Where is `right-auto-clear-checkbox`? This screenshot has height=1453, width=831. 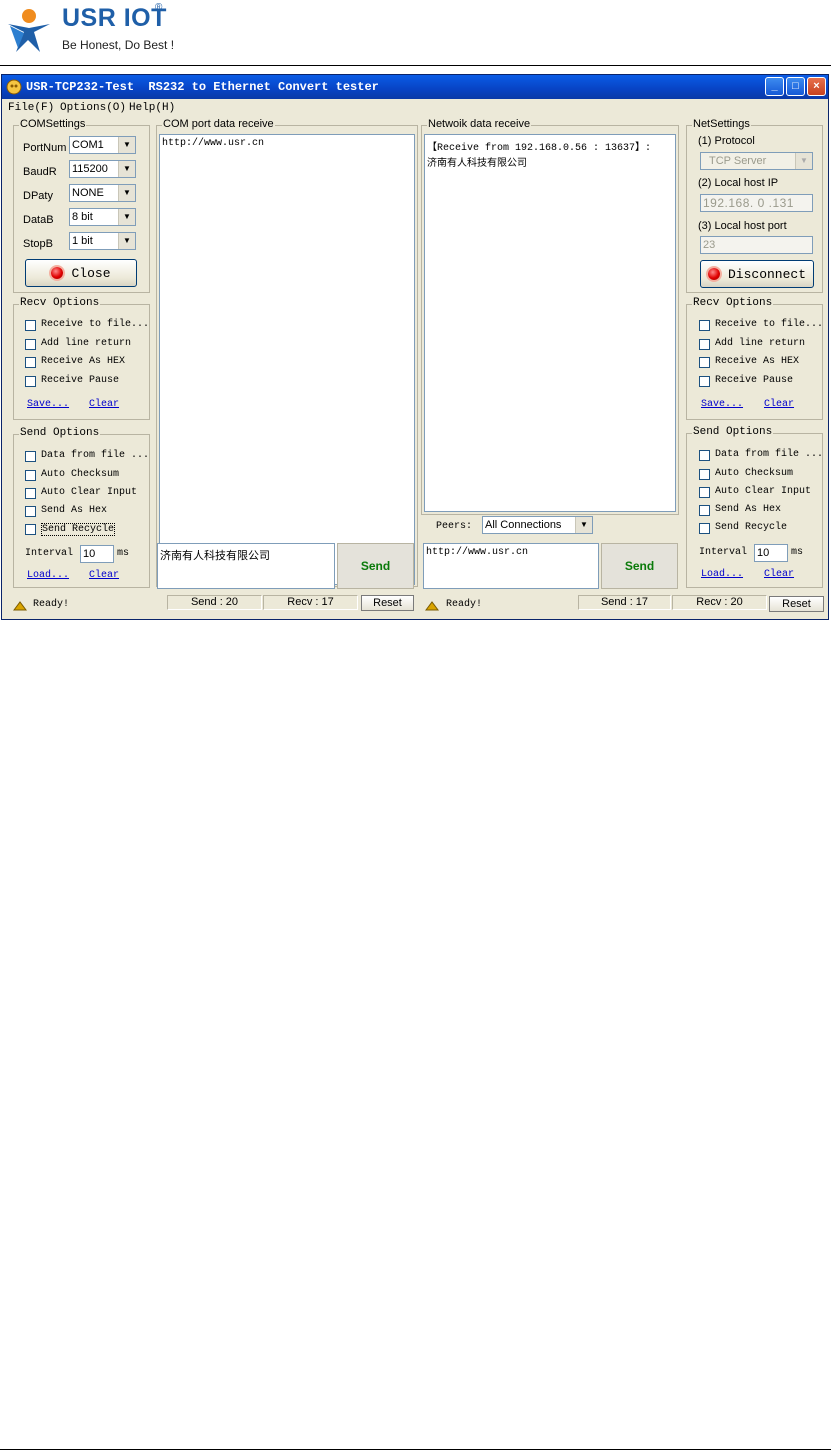 right-auto-clear-checkbox is located at coordinates (704, 492).